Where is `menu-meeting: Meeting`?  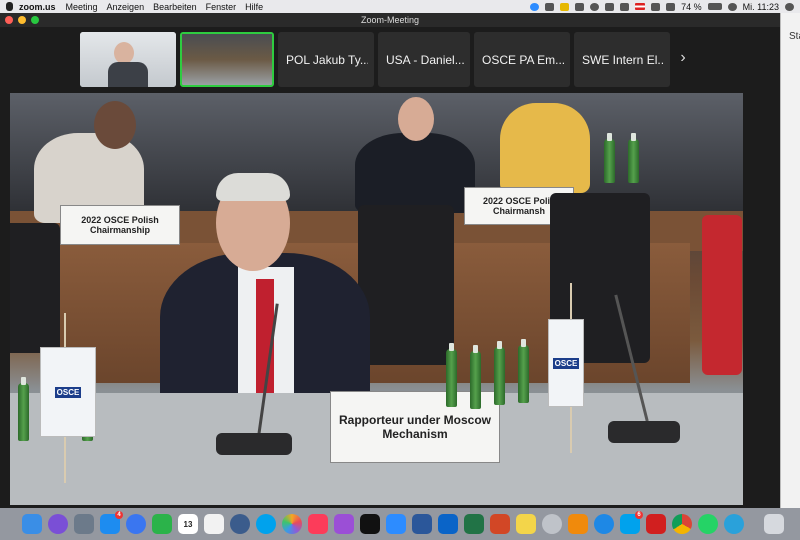
menu-meeting: Meeting is located at coordinates (82, 7).